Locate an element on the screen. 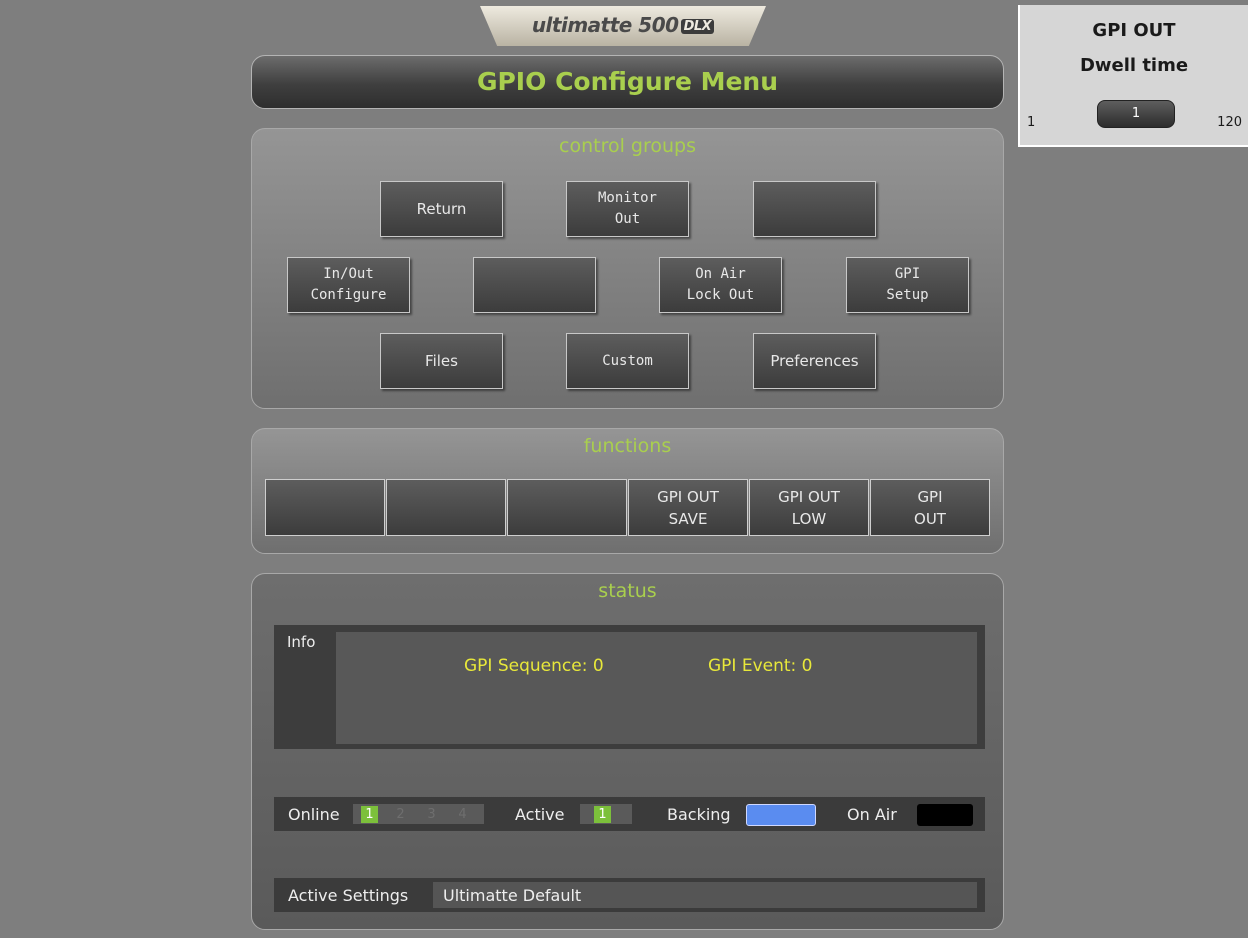 This screenshot has height=938, width=1248. functions-title: functions is located at coordinates (627, 446).